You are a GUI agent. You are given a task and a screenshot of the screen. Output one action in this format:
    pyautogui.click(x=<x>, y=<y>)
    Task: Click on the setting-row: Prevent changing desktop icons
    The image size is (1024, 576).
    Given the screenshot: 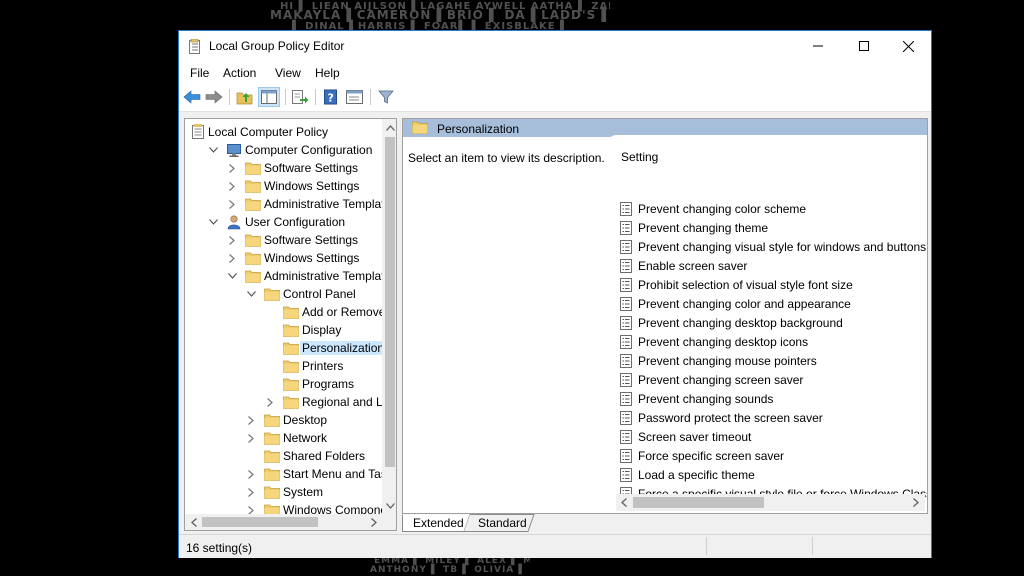 What is the action you would take?
    pyautogui.click(x=773, y=342)
    